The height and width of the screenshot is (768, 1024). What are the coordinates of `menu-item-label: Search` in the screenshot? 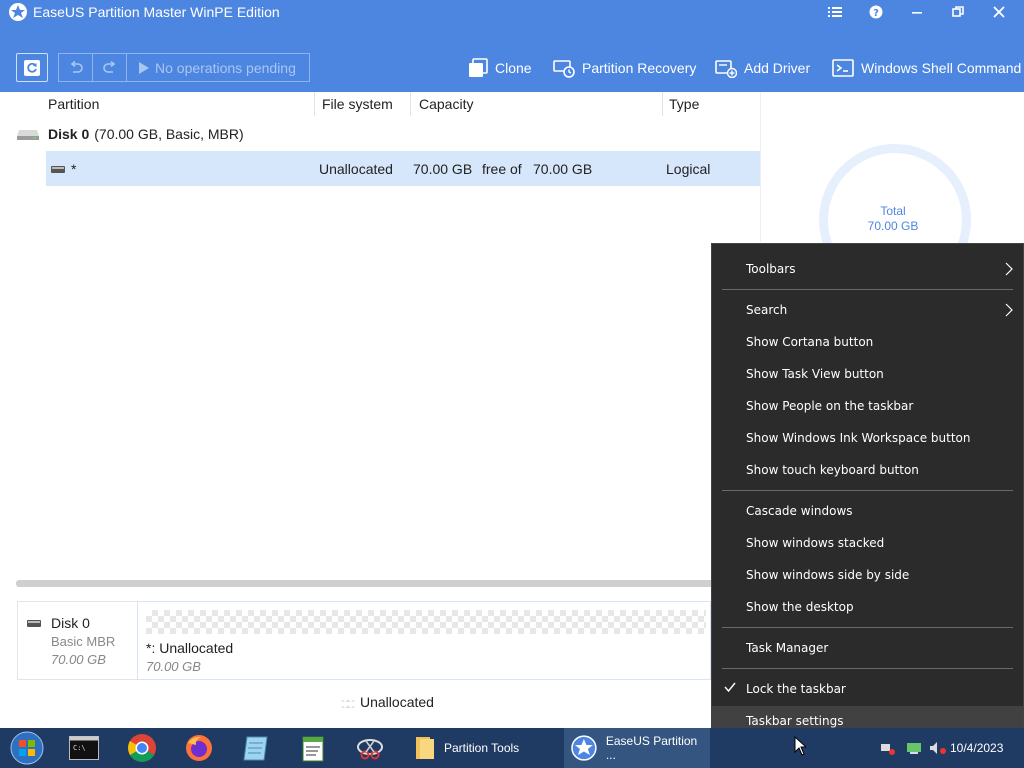 It's located at (767, 310).